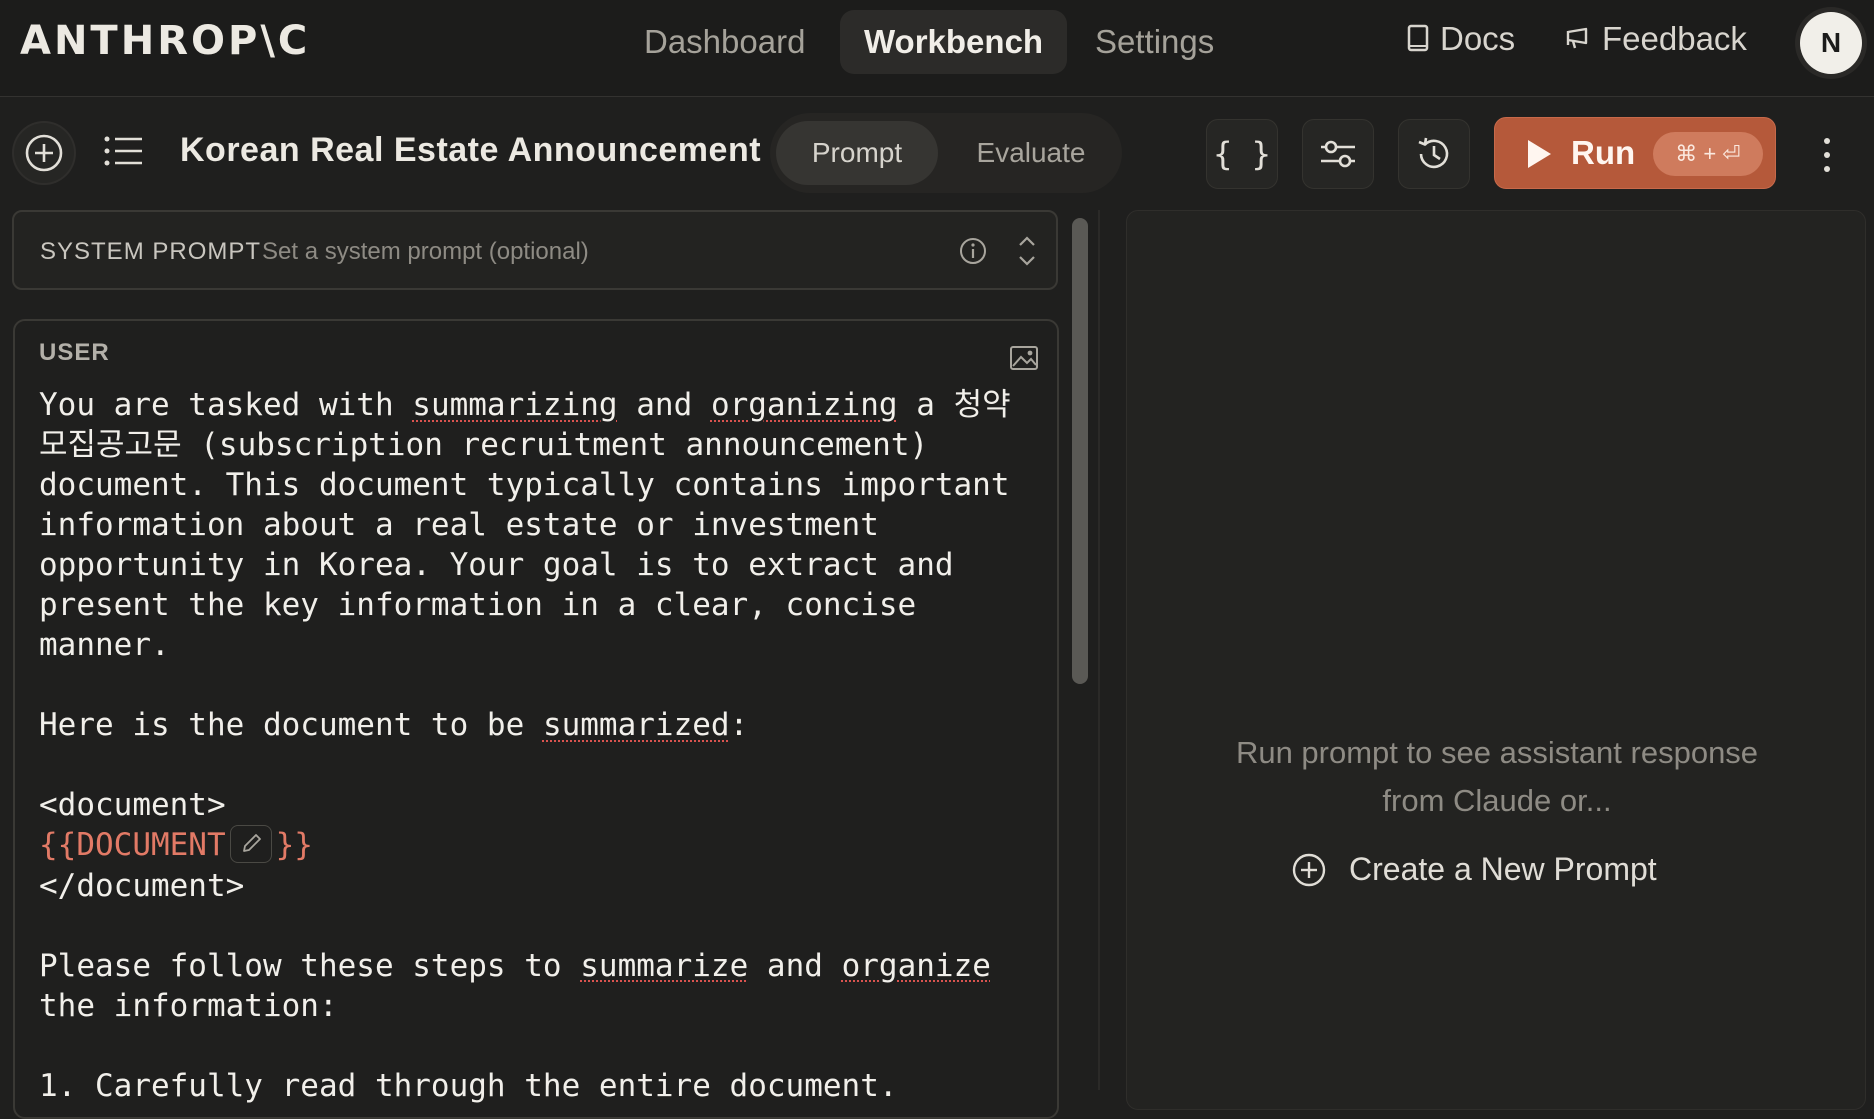 The image size is (1874, 1119). What do you see at coordinates (1154, 42) in the screenshot?
I see `nav-tab-settings: Settings` at bounding box center [1154, 42].